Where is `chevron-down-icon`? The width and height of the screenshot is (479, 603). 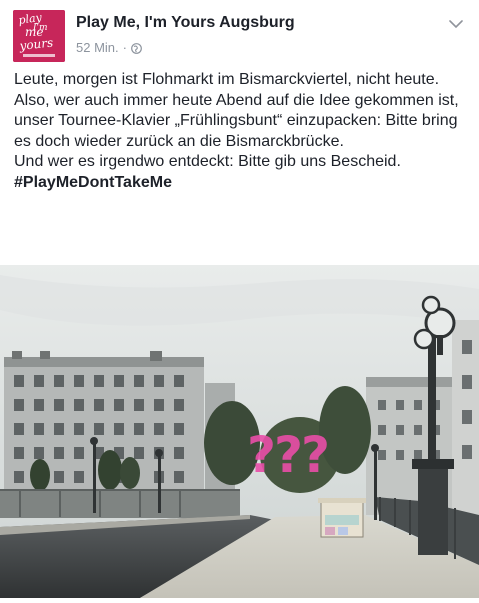 chevron-down-icon is located at coordinates (456, 22).